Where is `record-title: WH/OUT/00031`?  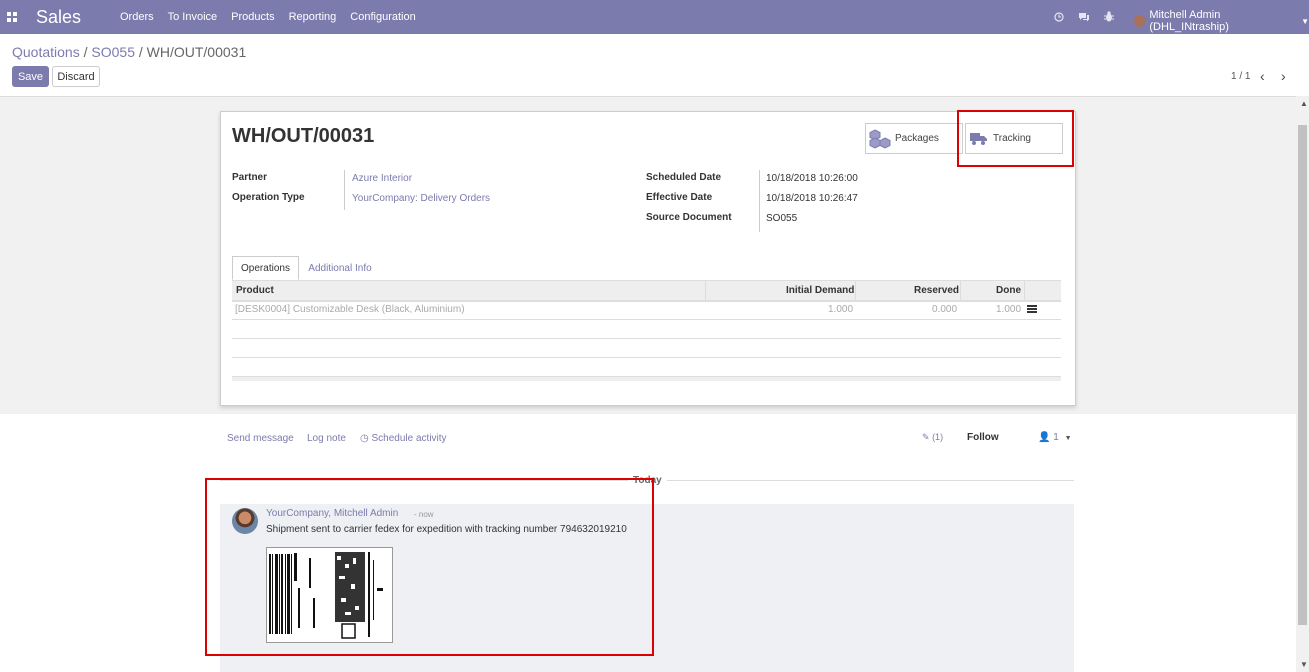
record-title: WH/OUT/00031 is located at coordinates (303, 136).